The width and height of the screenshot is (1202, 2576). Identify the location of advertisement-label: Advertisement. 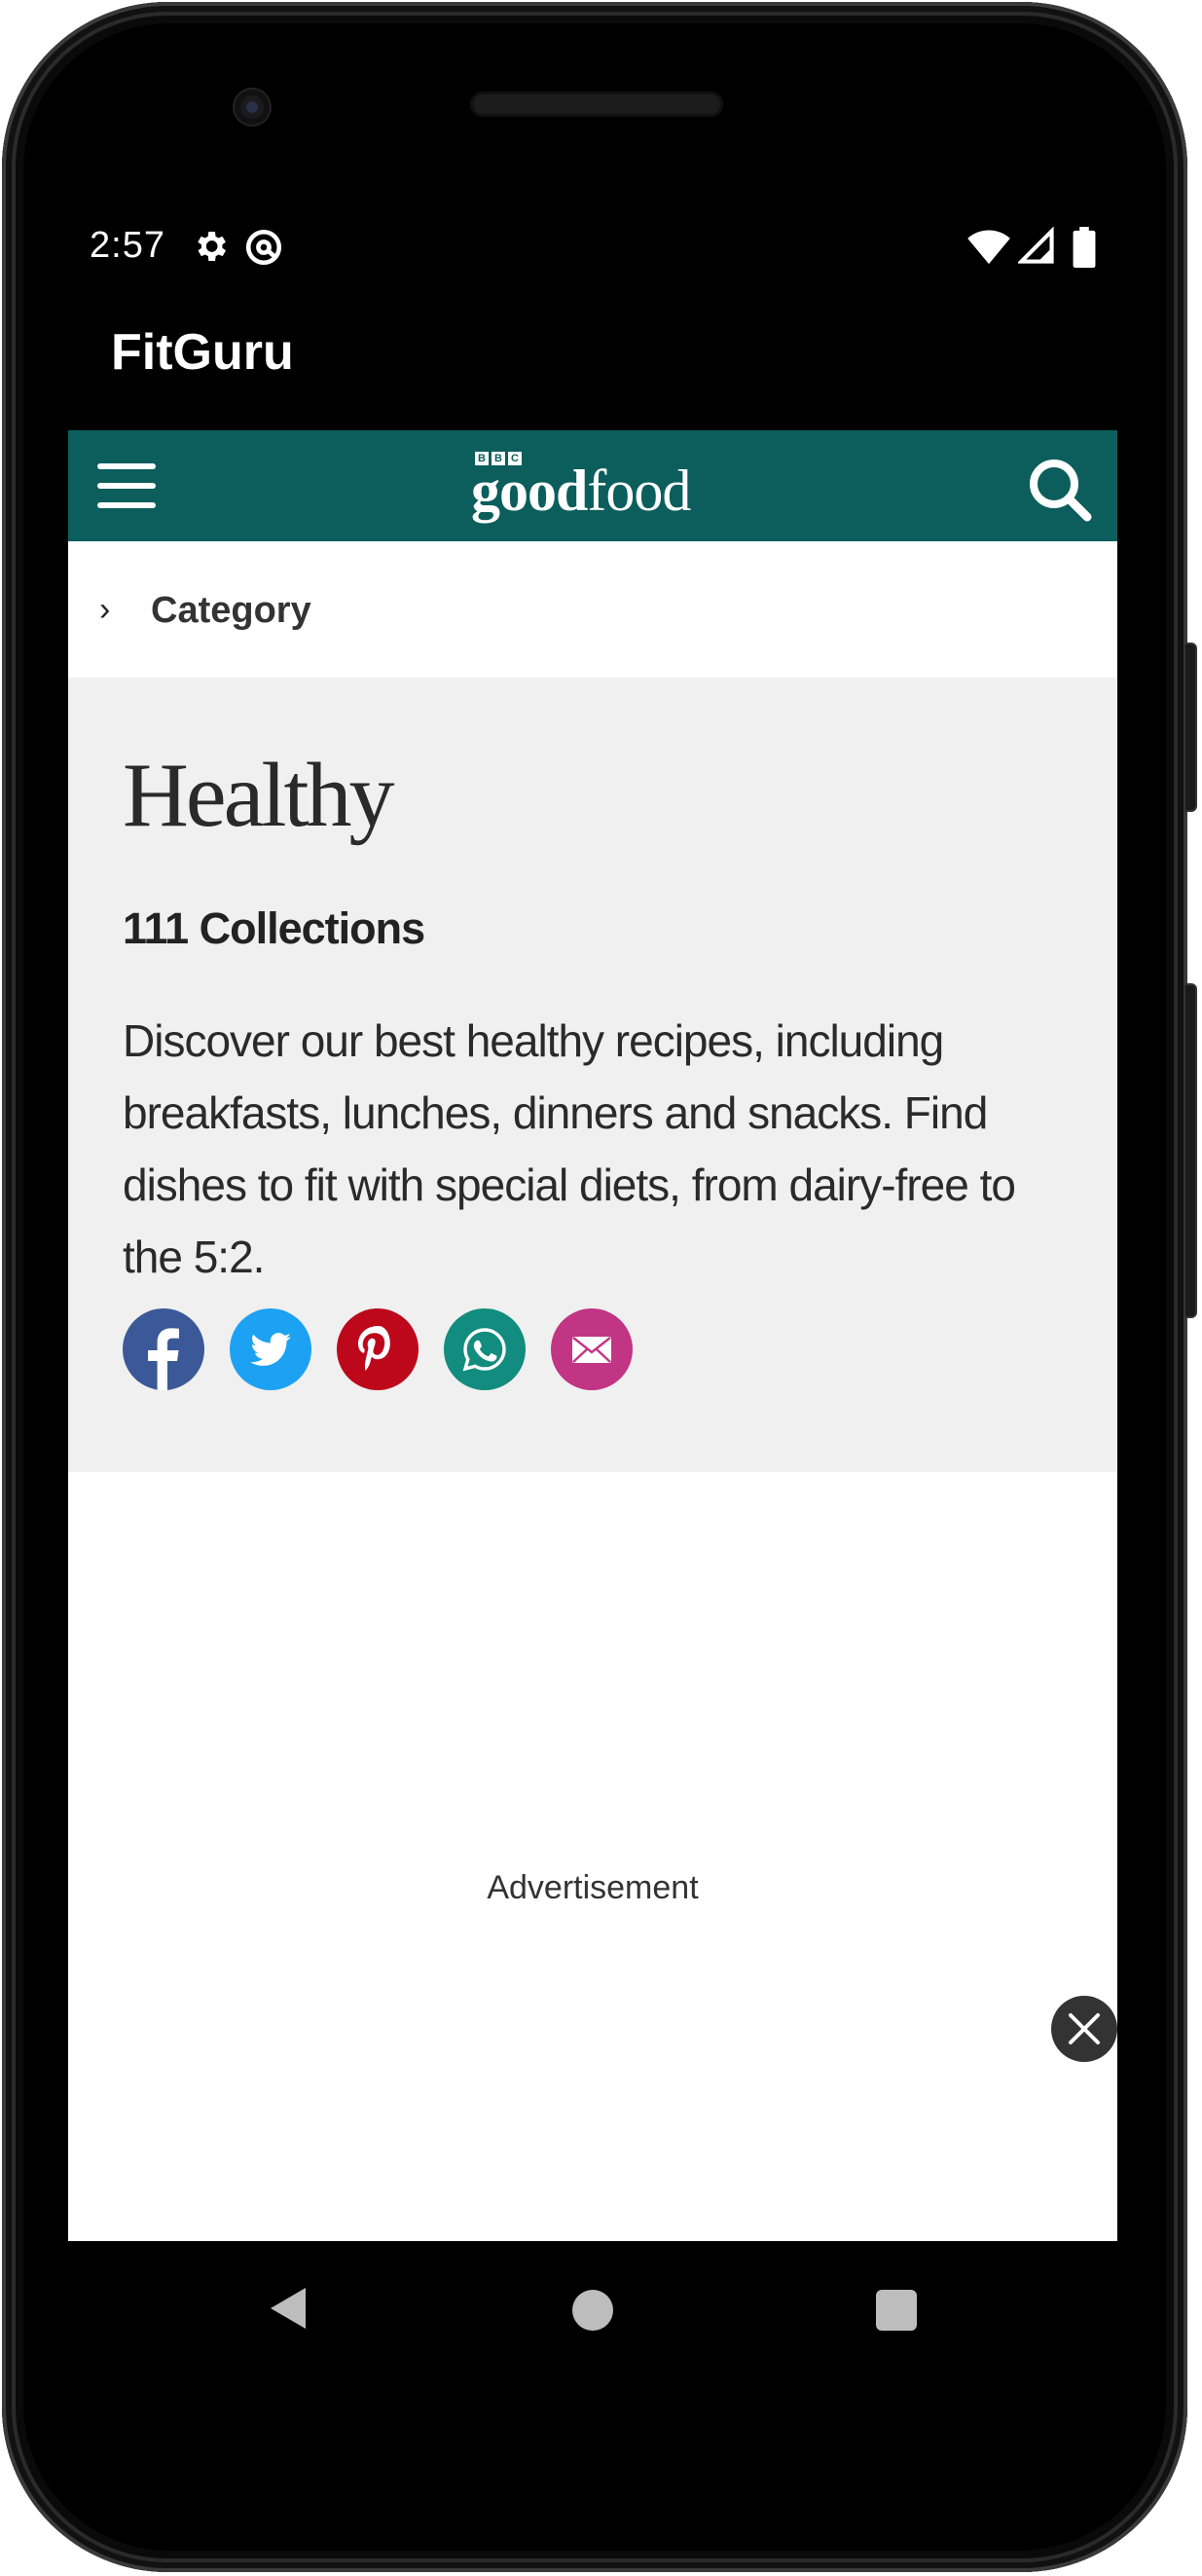
(593, 1887).